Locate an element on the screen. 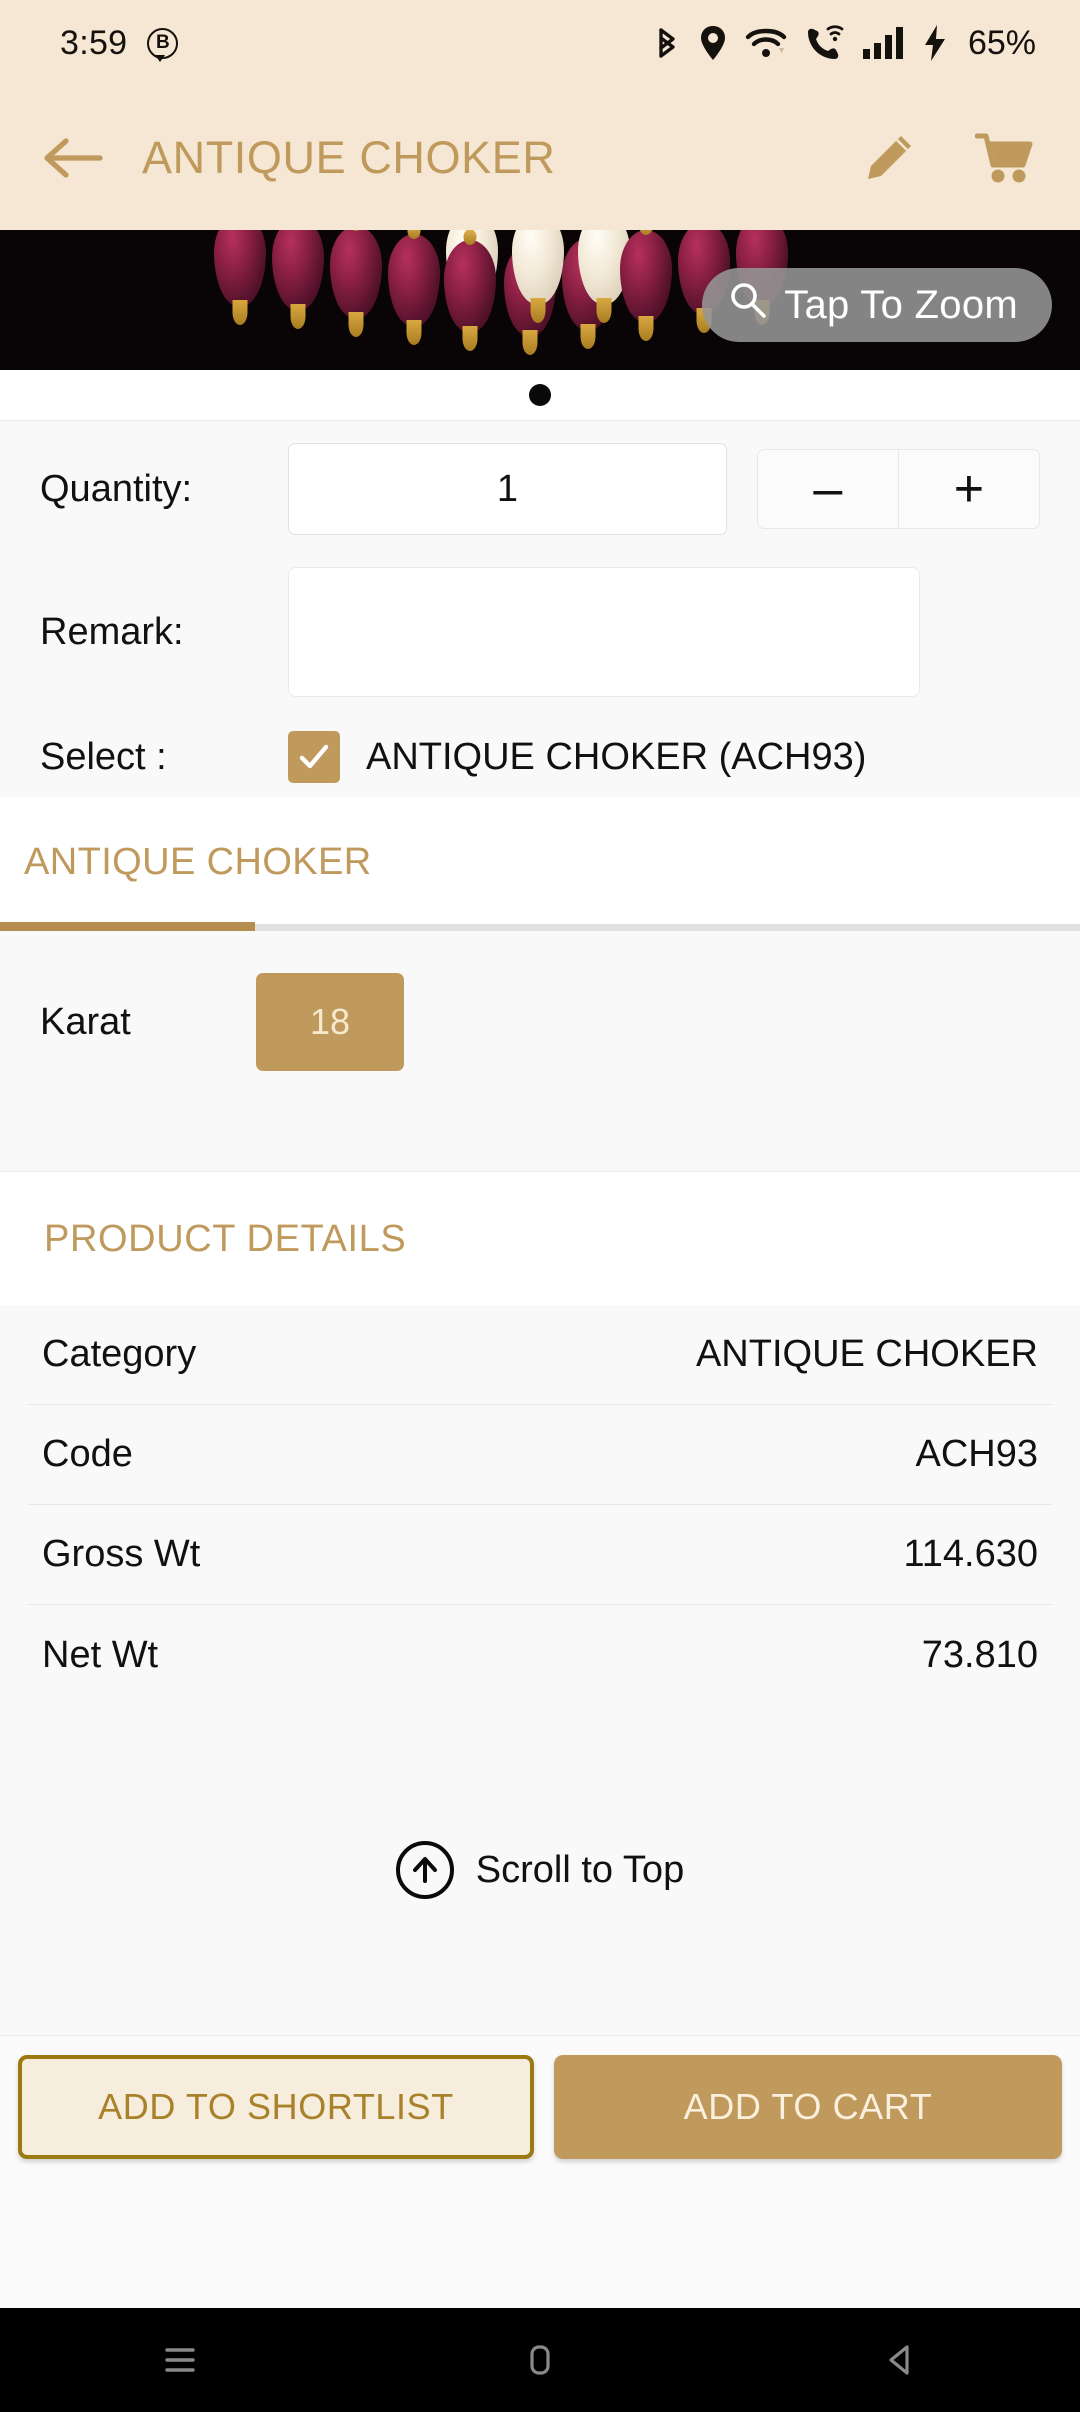 This screenshot has height=2412, width=1080. back-arrow-icon is located at coordinates (73, 158).